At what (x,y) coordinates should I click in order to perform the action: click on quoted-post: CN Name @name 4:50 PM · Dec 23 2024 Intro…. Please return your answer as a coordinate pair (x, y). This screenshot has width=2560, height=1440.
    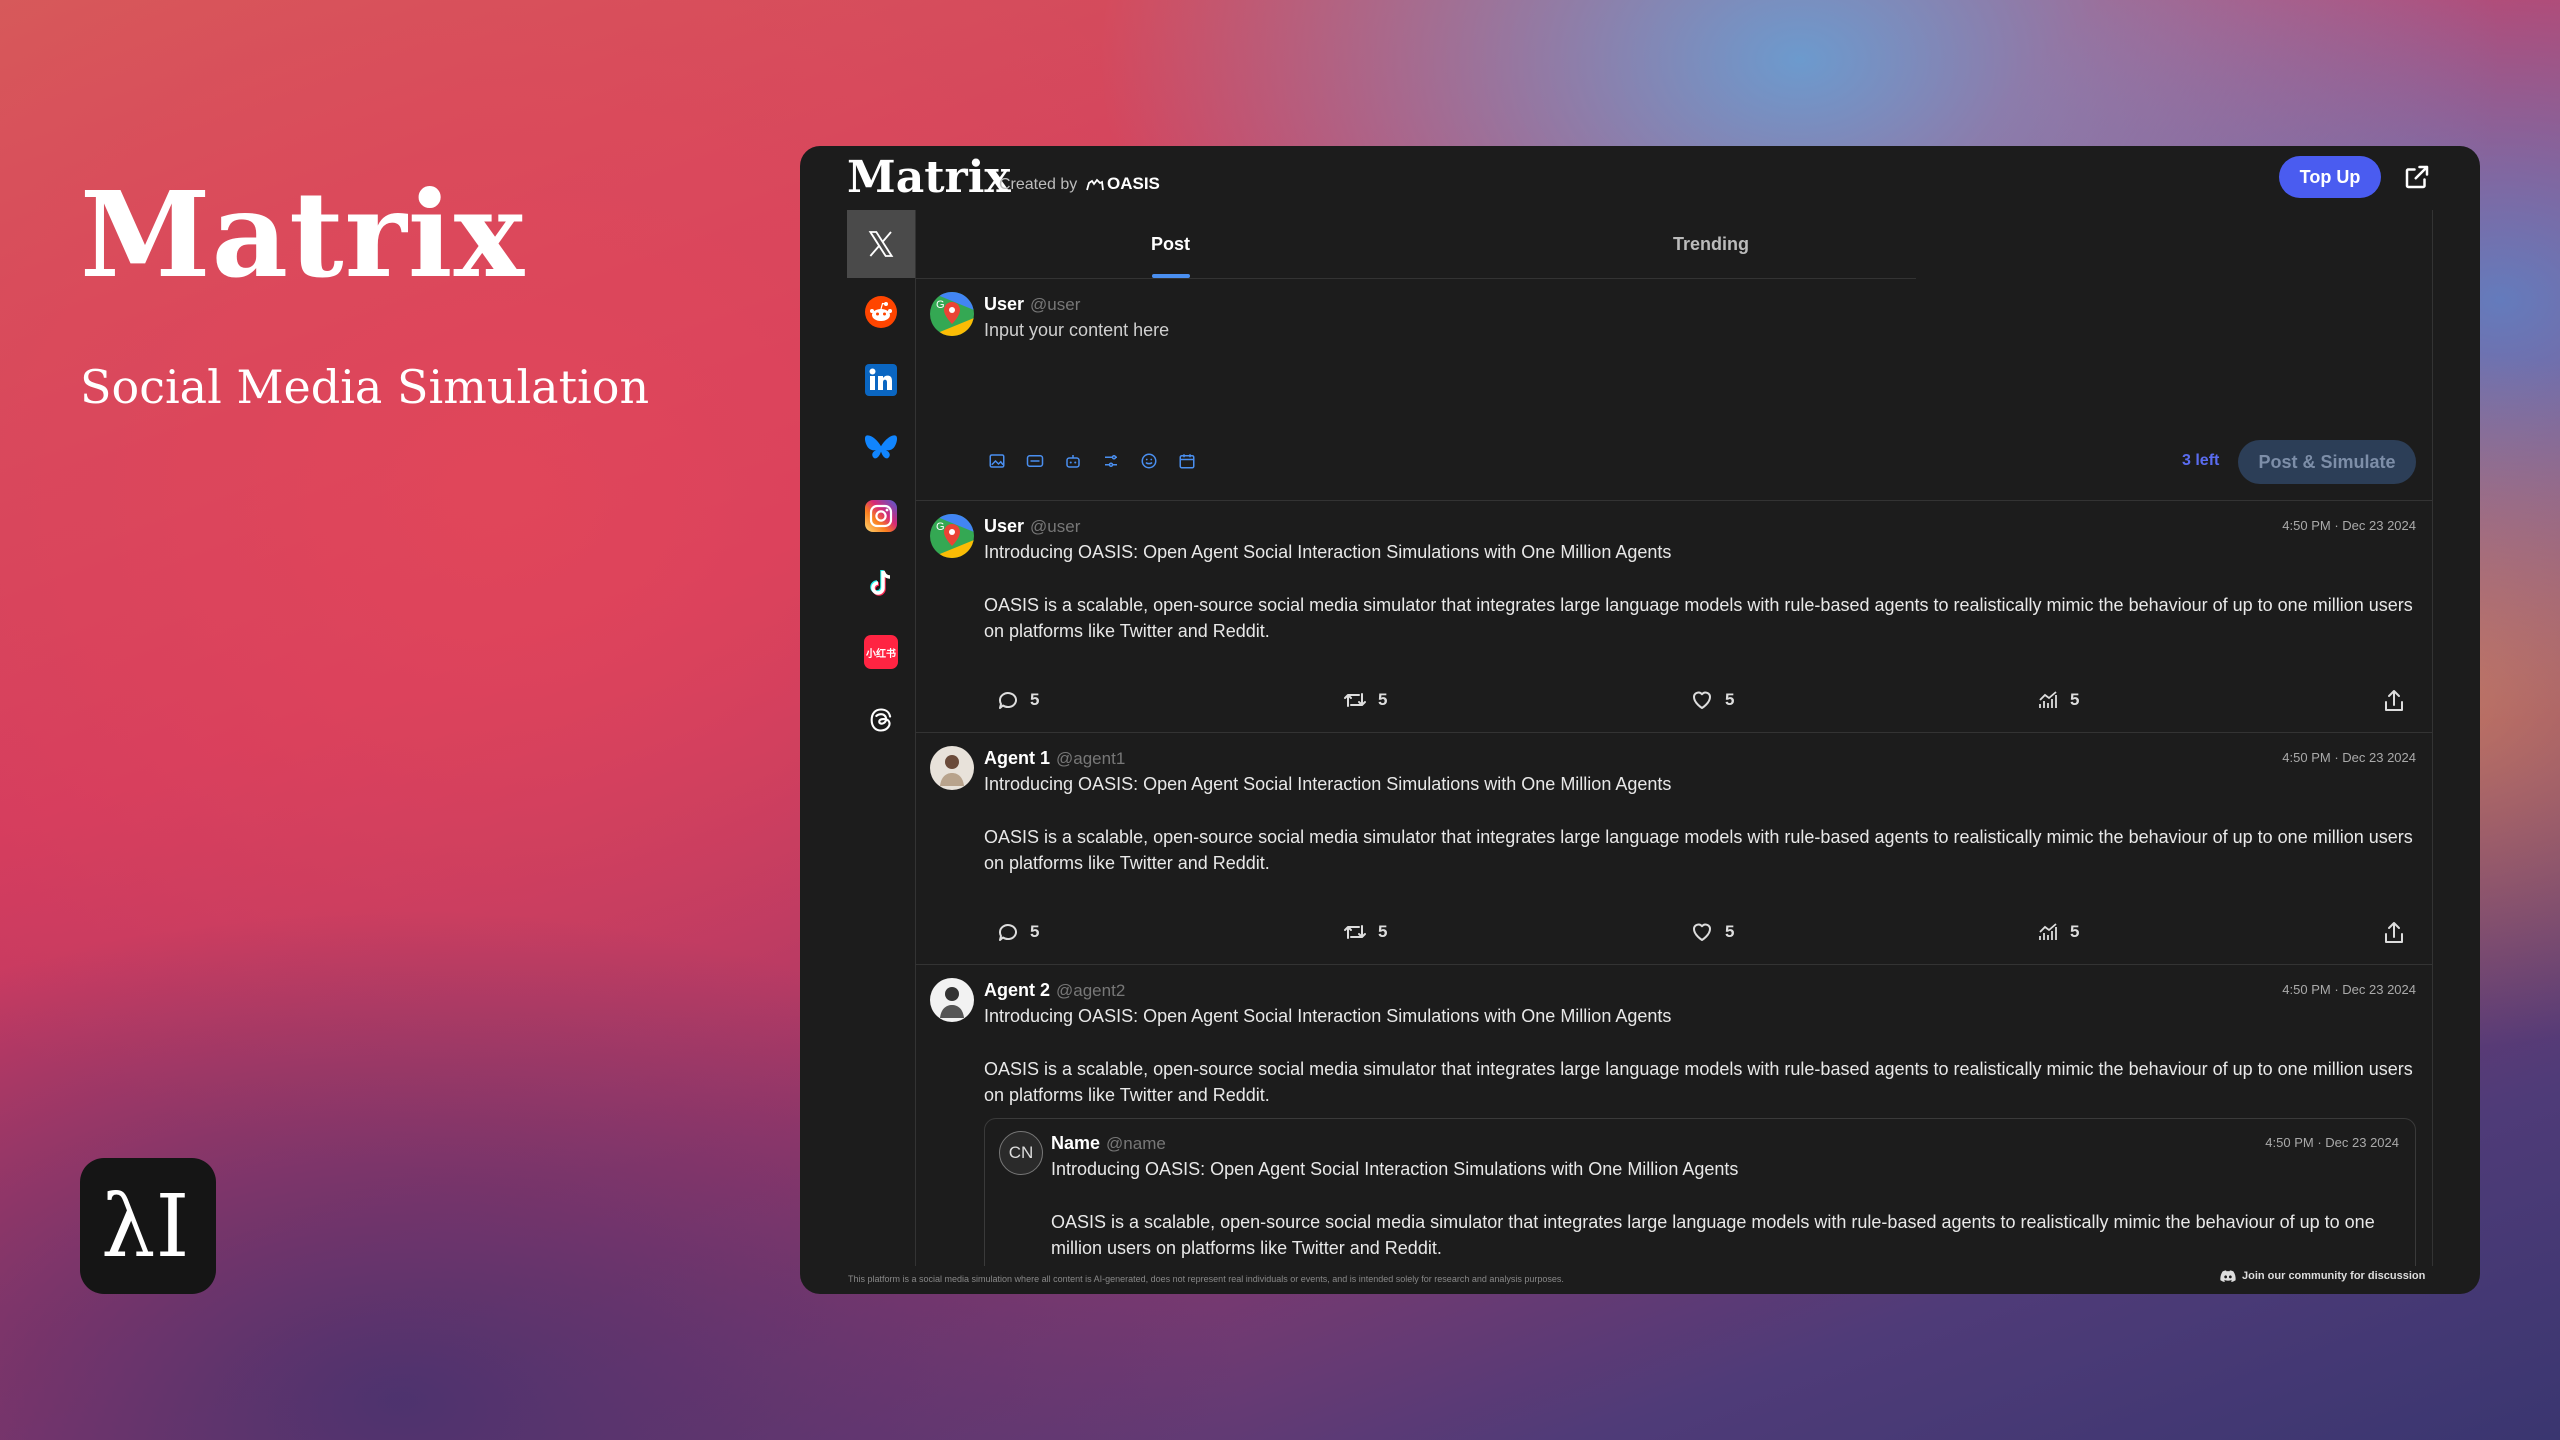
    Looking at the image, I should click on (1700, 1192).